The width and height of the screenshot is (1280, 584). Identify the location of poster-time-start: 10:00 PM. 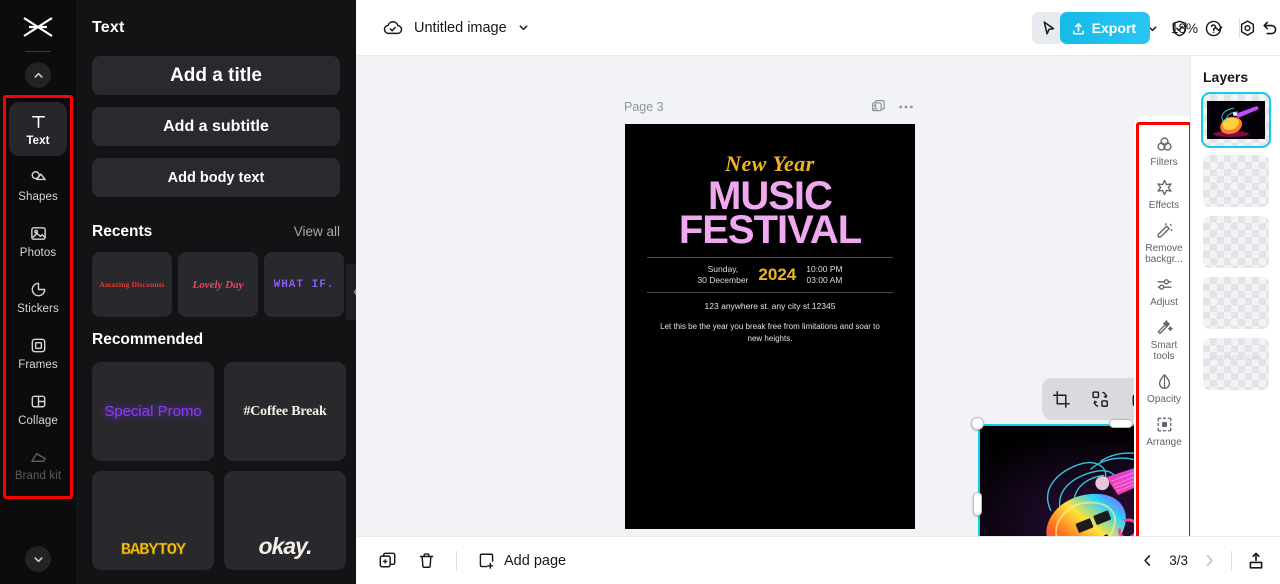
(824, 269).